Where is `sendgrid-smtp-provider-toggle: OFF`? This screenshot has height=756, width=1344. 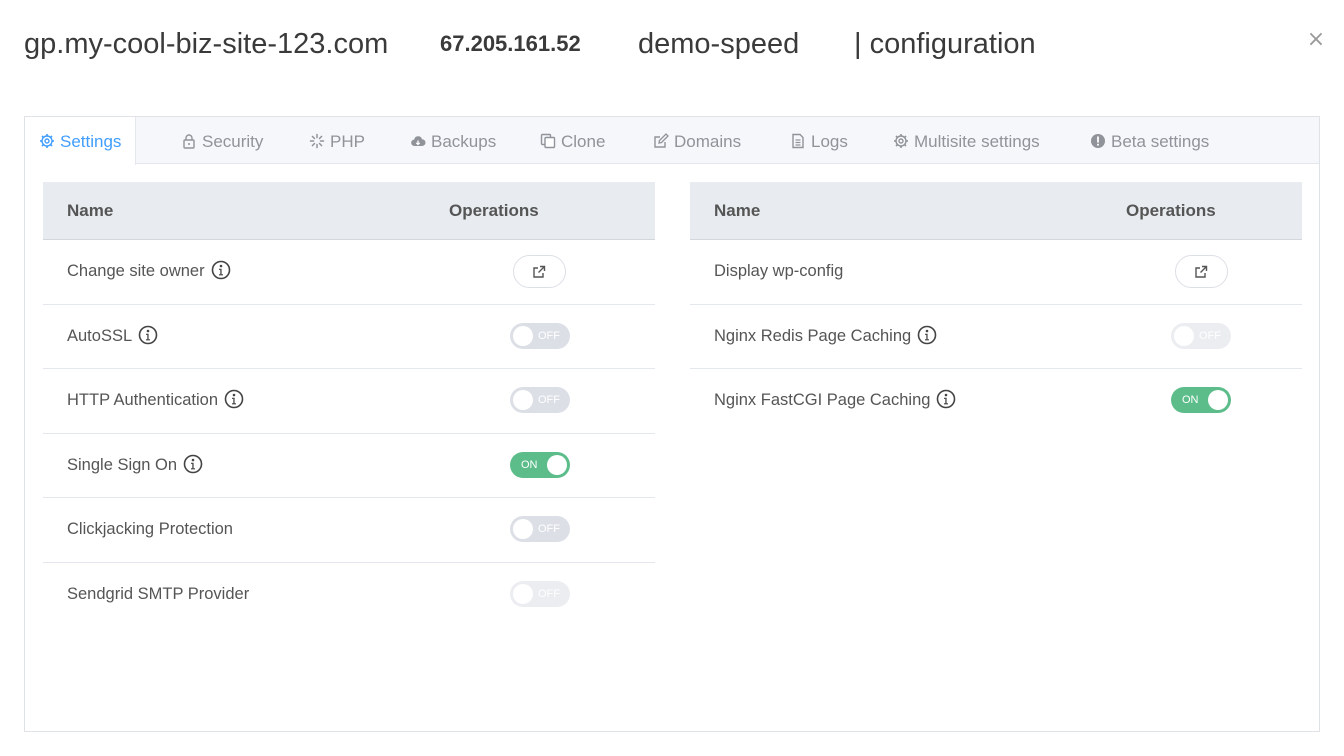
sendgrid-smtp-provider-toggle: OFF is located at coordinates (540, 593).